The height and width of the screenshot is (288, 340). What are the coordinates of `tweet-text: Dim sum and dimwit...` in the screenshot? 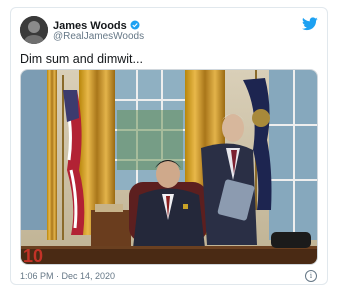 It's located at (81, 59).